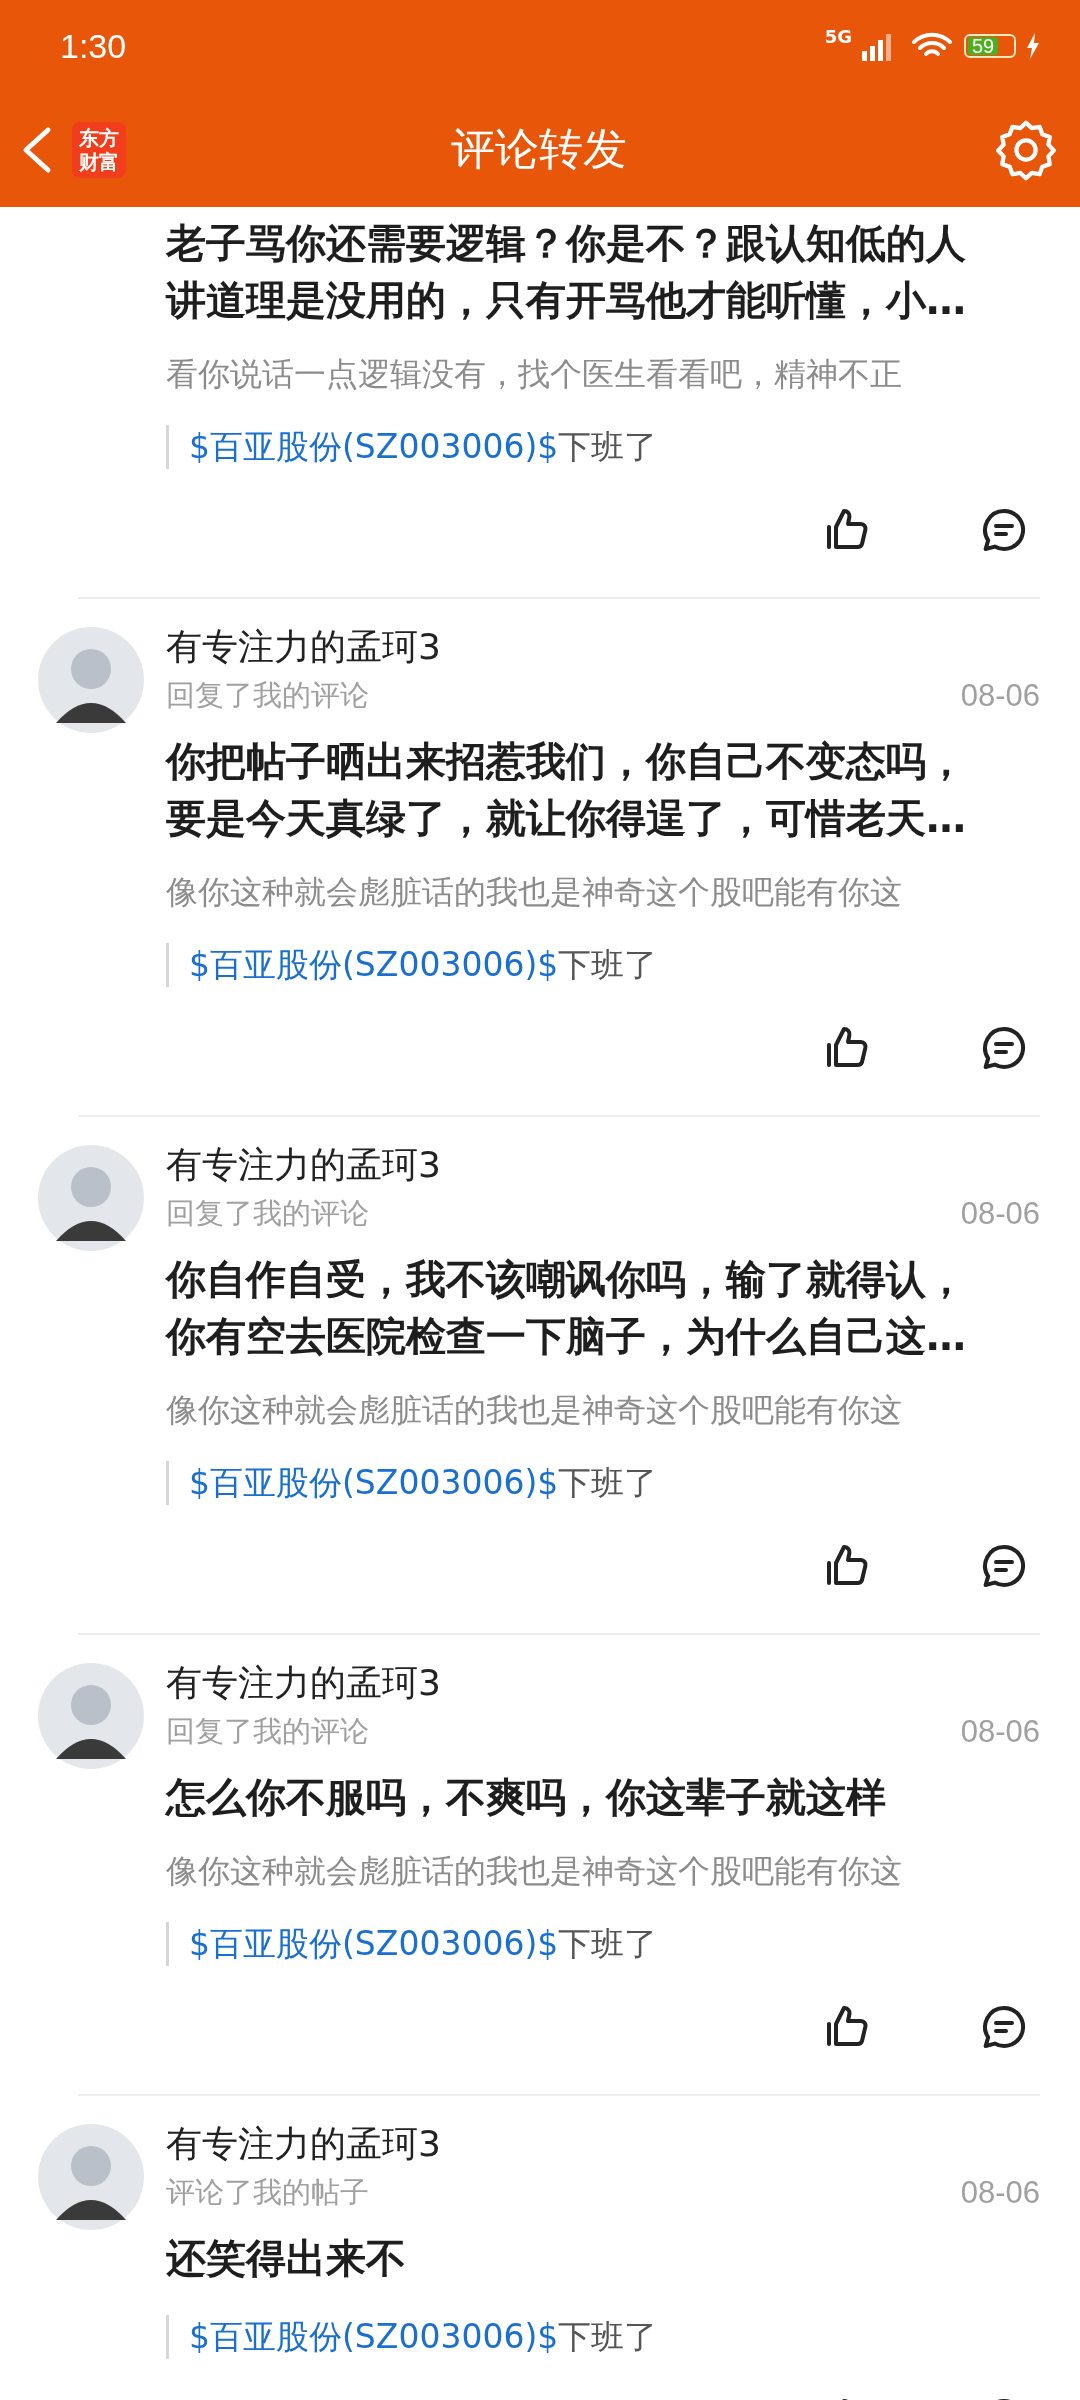  What do you see at coordinates (93, 46) in the screenshot?
I see `status-time: 1:30` at bounding box center [93, 46].